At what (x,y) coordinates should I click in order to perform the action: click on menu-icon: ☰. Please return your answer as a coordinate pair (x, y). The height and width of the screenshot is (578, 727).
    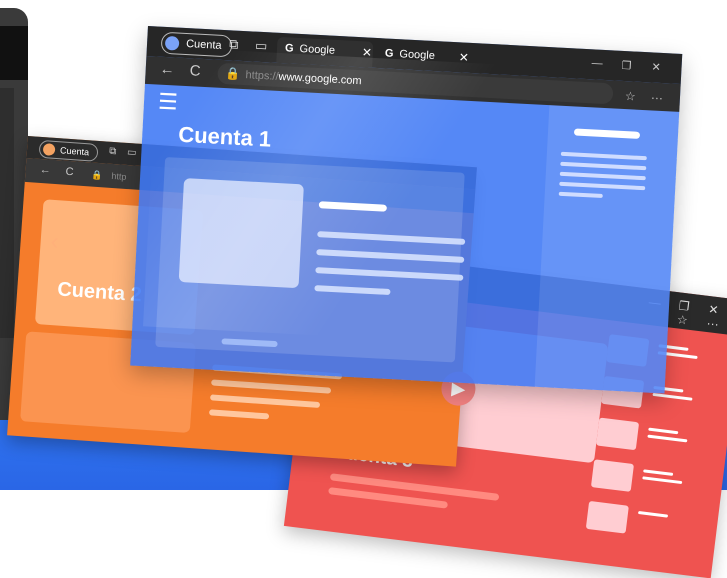
    Looking at the image, I should click on (167, 102).